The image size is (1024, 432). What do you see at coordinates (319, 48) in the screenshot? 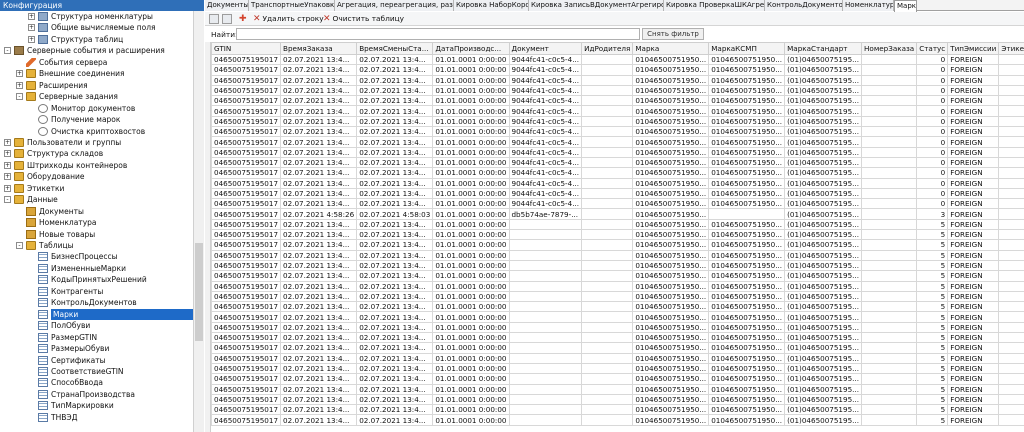
I see `column-header: ВремяЗаказа` at bounding box center [319, 48].